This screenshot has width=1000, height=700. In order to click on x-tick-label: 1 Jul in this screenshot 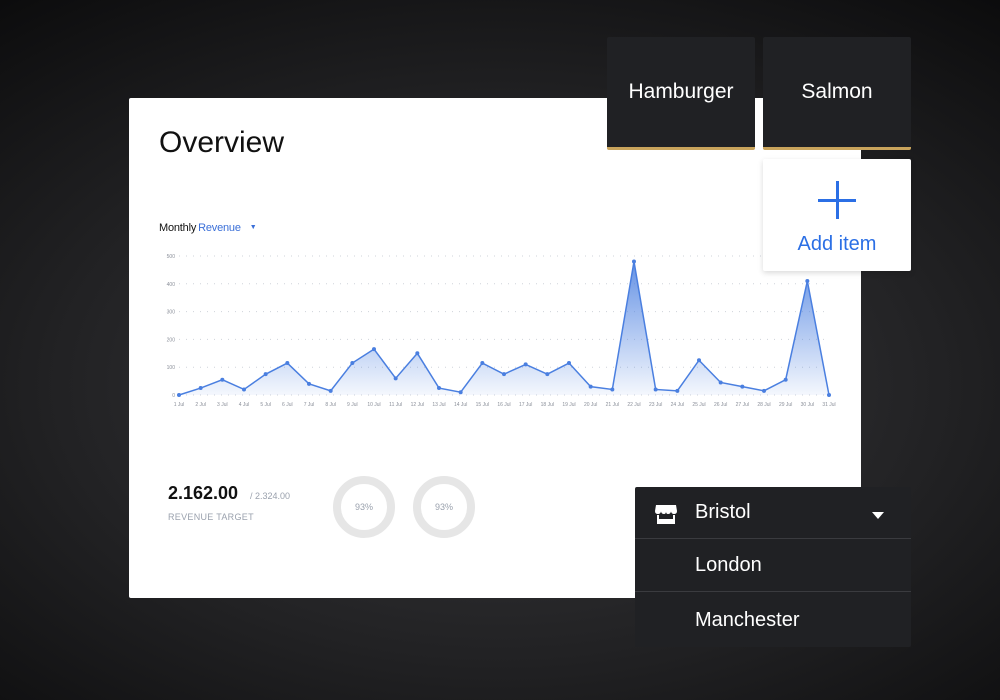, I will do `click(179, 405)`.